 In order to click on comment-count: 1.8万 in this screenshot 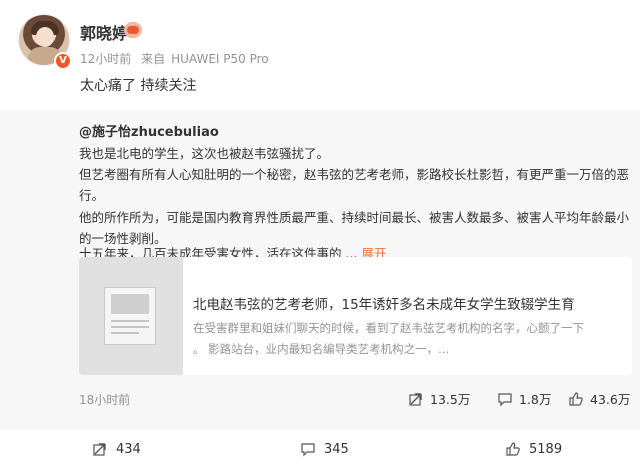, I will do `click(535, 399)`.